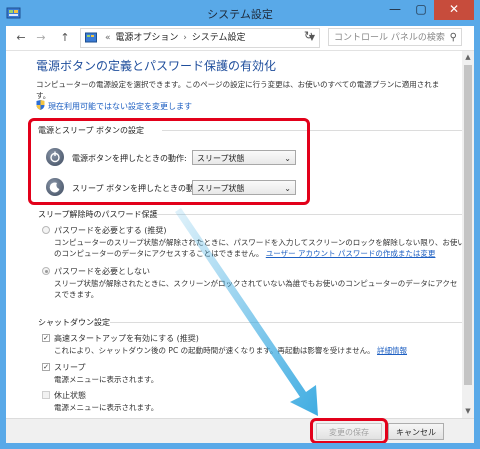 The image size is (480, 449). I want to click on breadcrumb-power-options: 電源オプション, so click(146, 38).